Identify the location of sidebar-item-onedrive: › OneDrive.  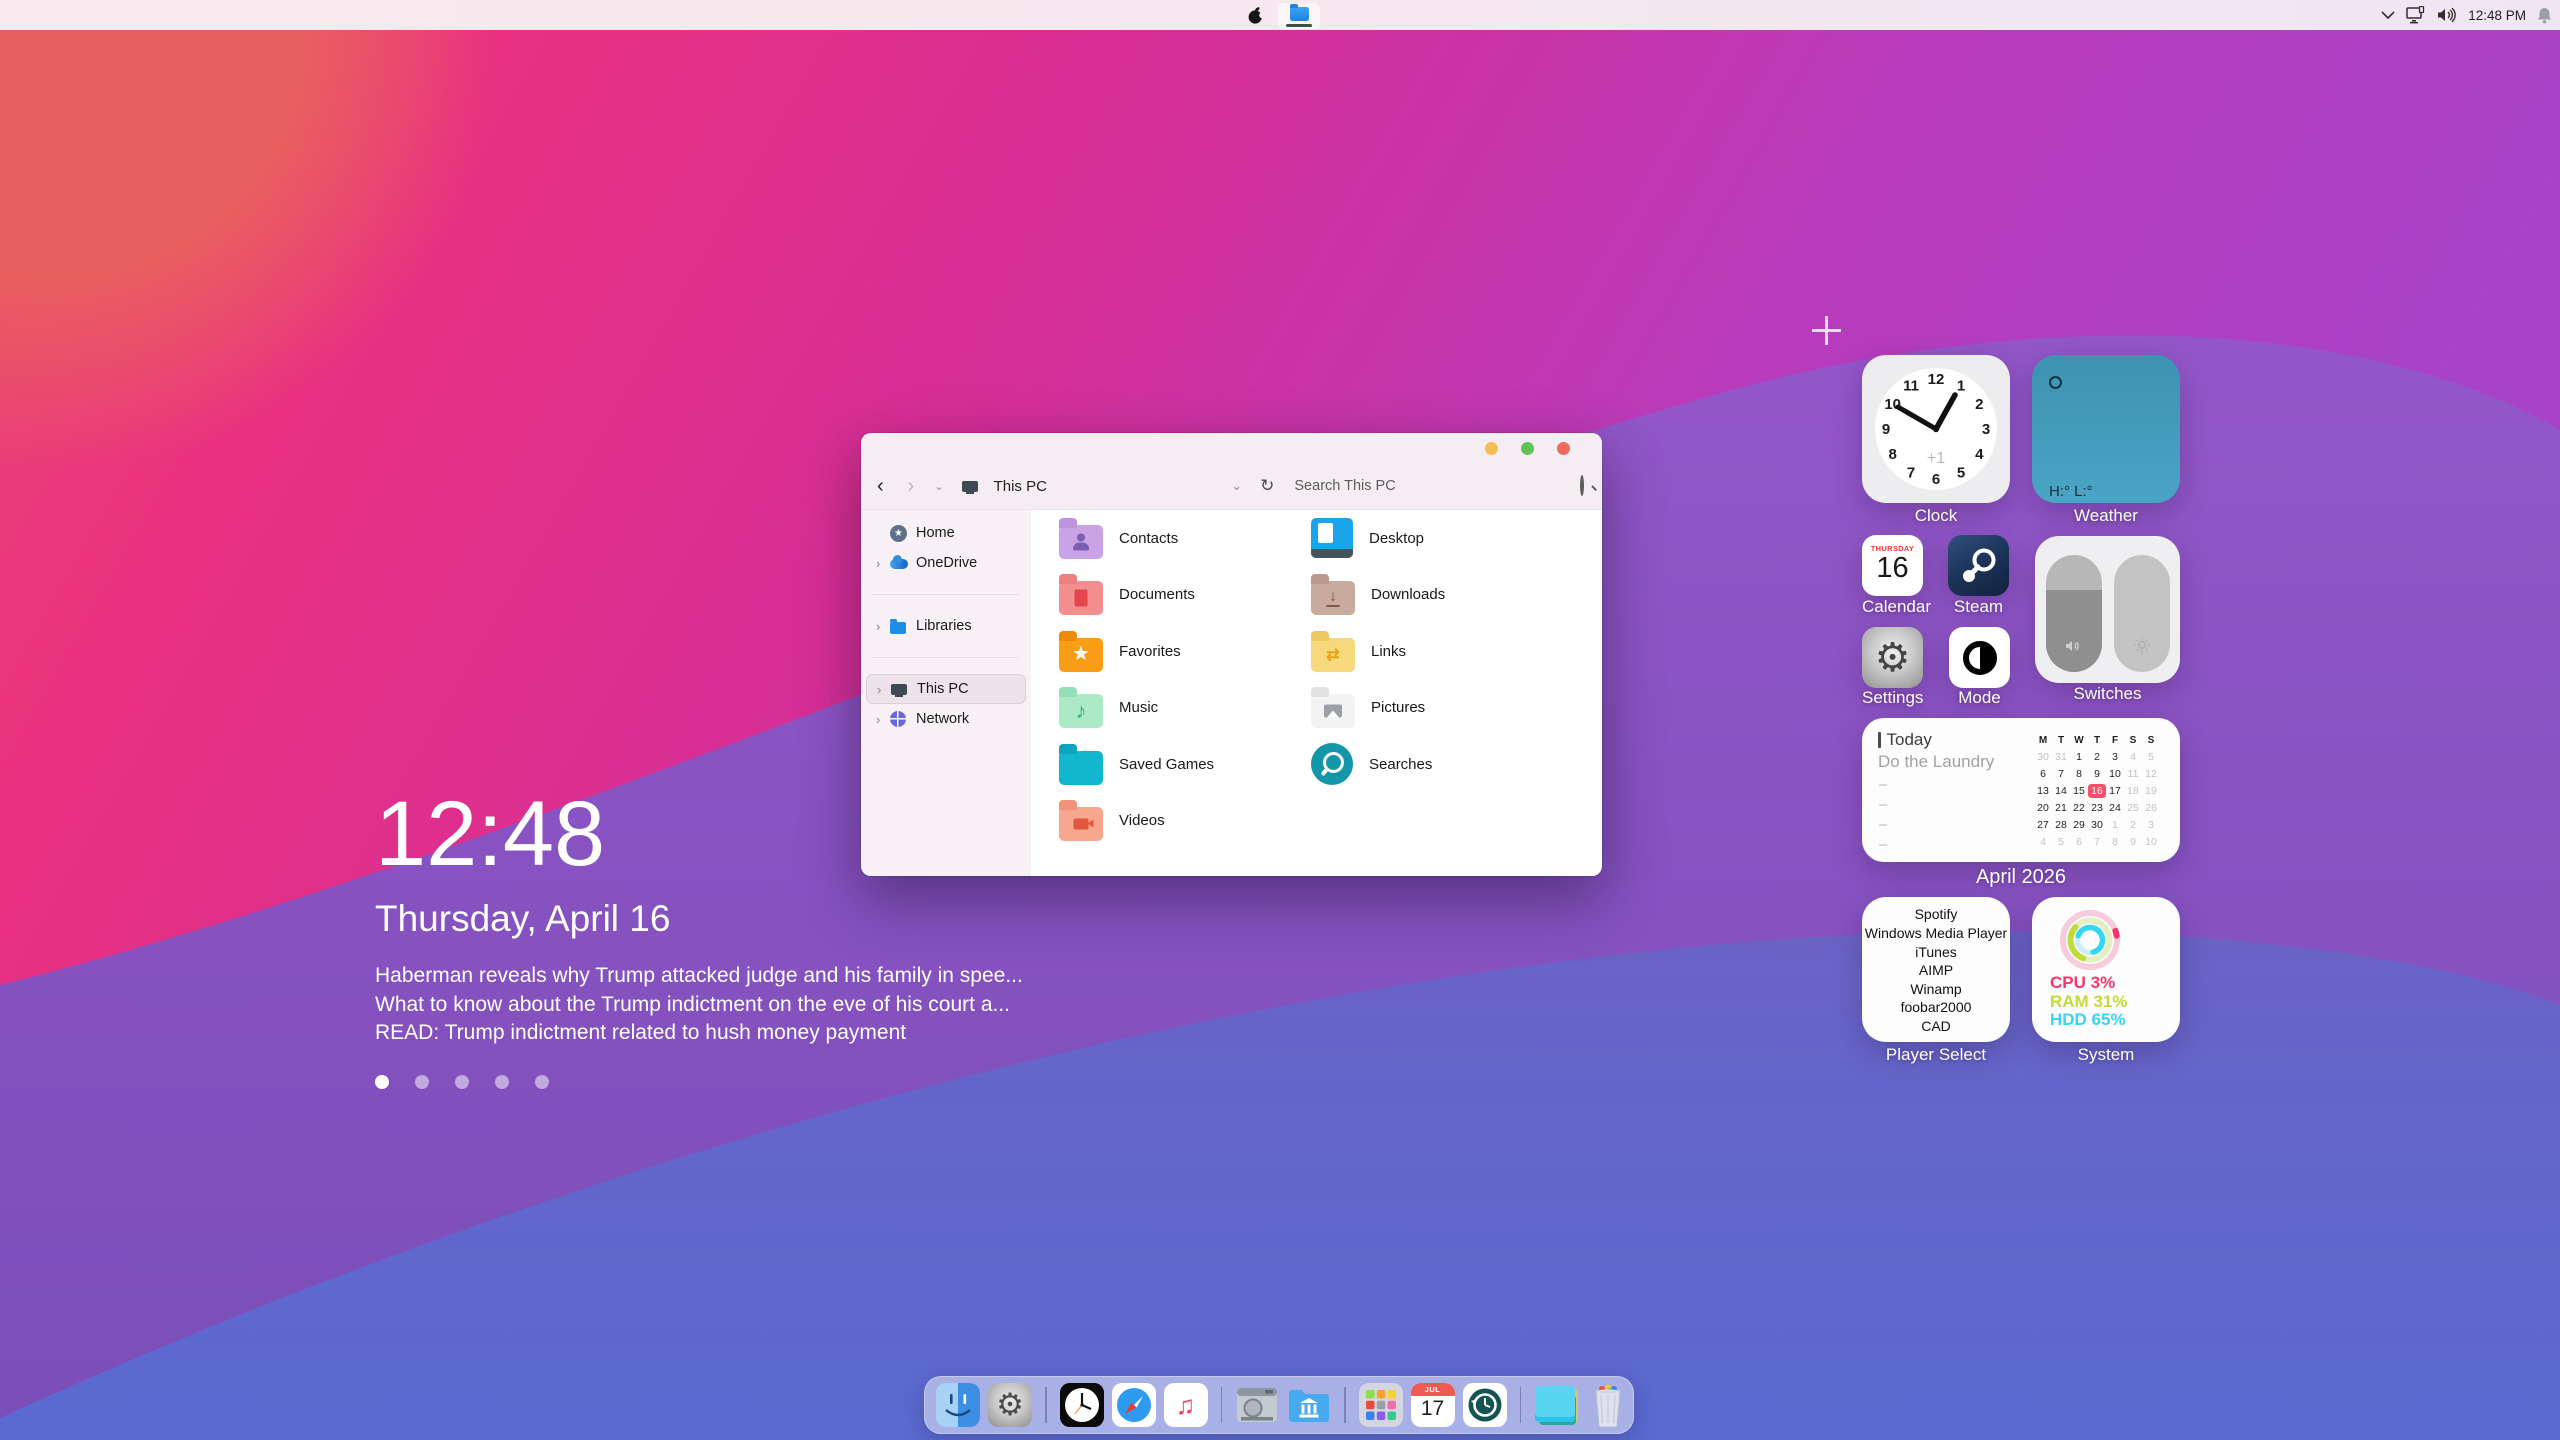
(946, 563).